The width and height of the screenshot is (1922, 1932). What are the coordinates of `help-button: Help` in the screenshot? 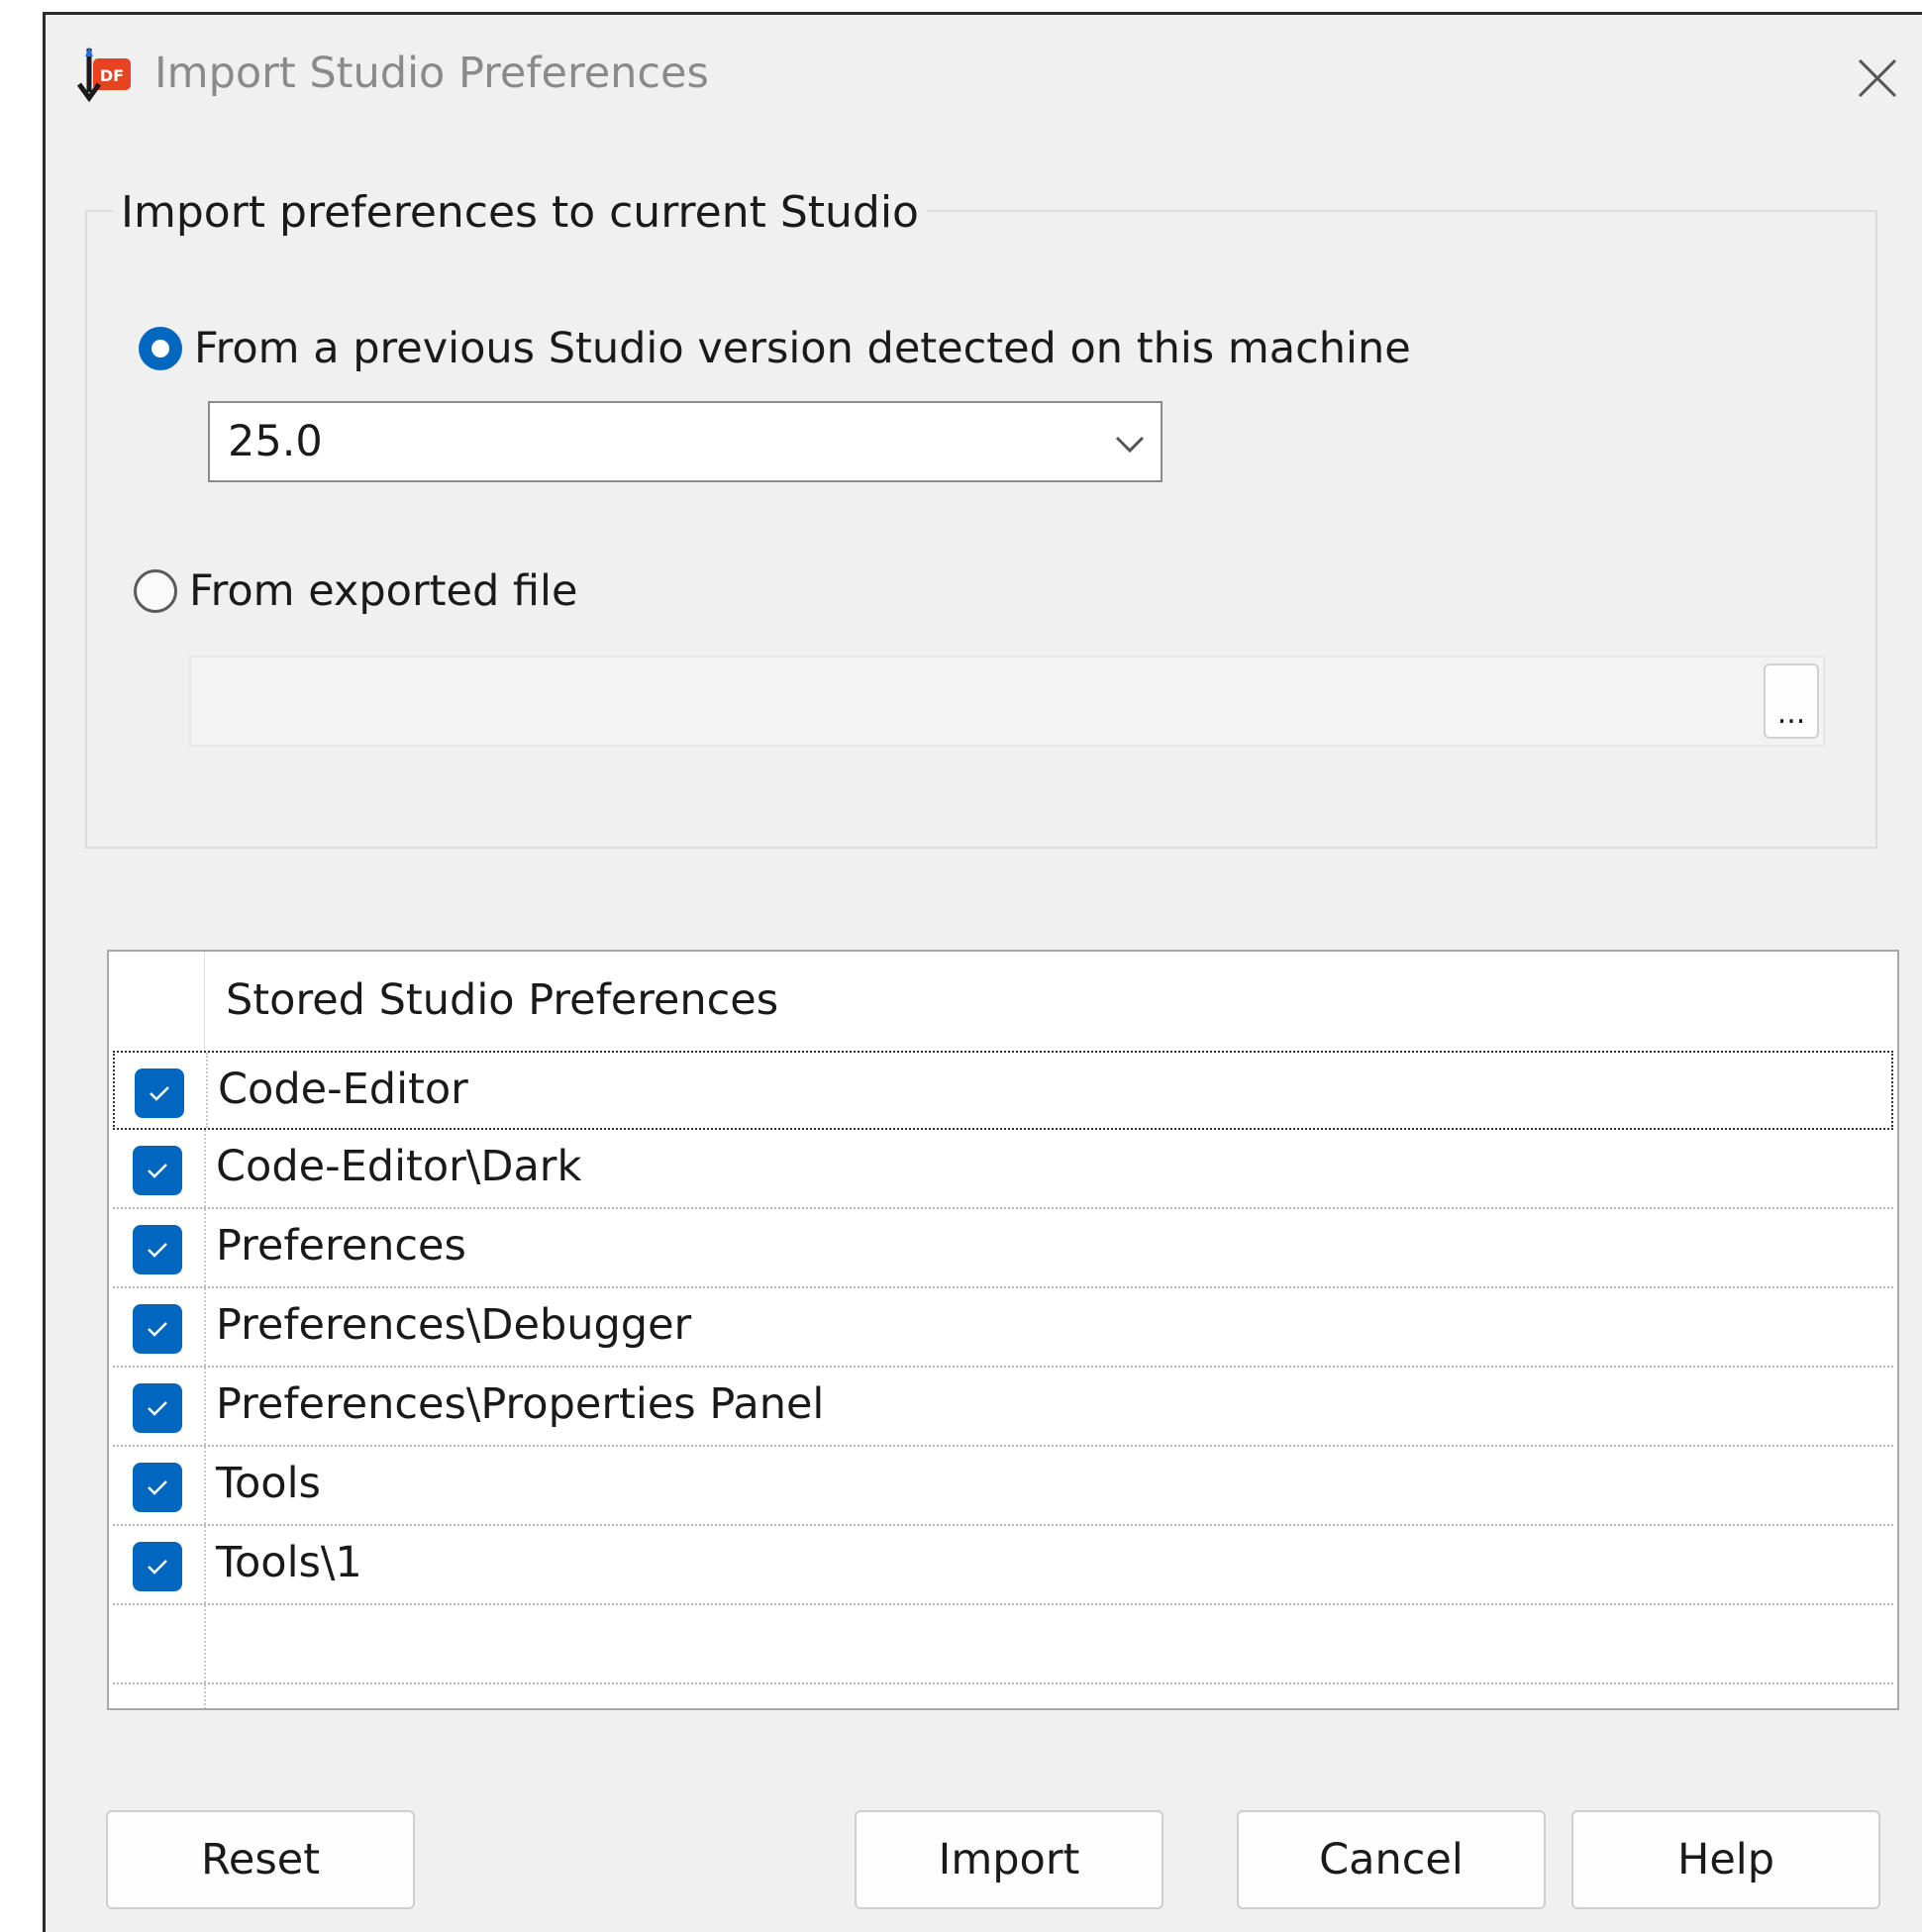 It's located at (1725, 1859).